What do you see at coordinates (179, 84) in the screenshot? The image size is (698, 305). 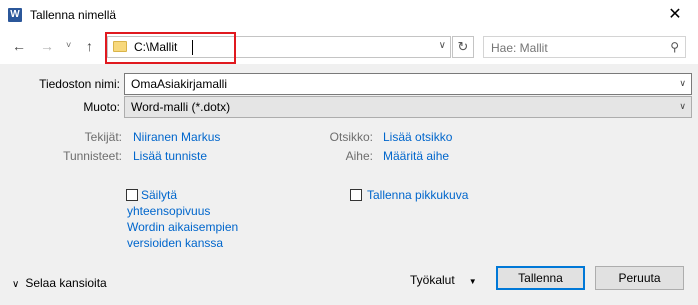 I see `filename-value: OmaAsiakirjamalli` at bounding box center [179, 84].